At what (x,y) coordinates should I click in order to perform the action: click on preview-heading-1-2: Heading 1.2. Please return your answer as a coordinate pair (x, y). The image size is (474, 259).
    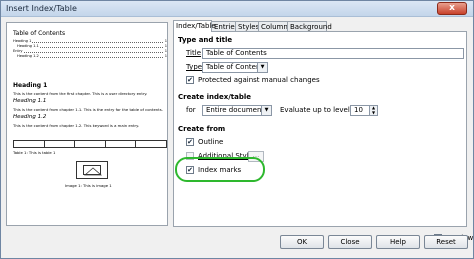
    Looking at the image, I should click on (30, 117).